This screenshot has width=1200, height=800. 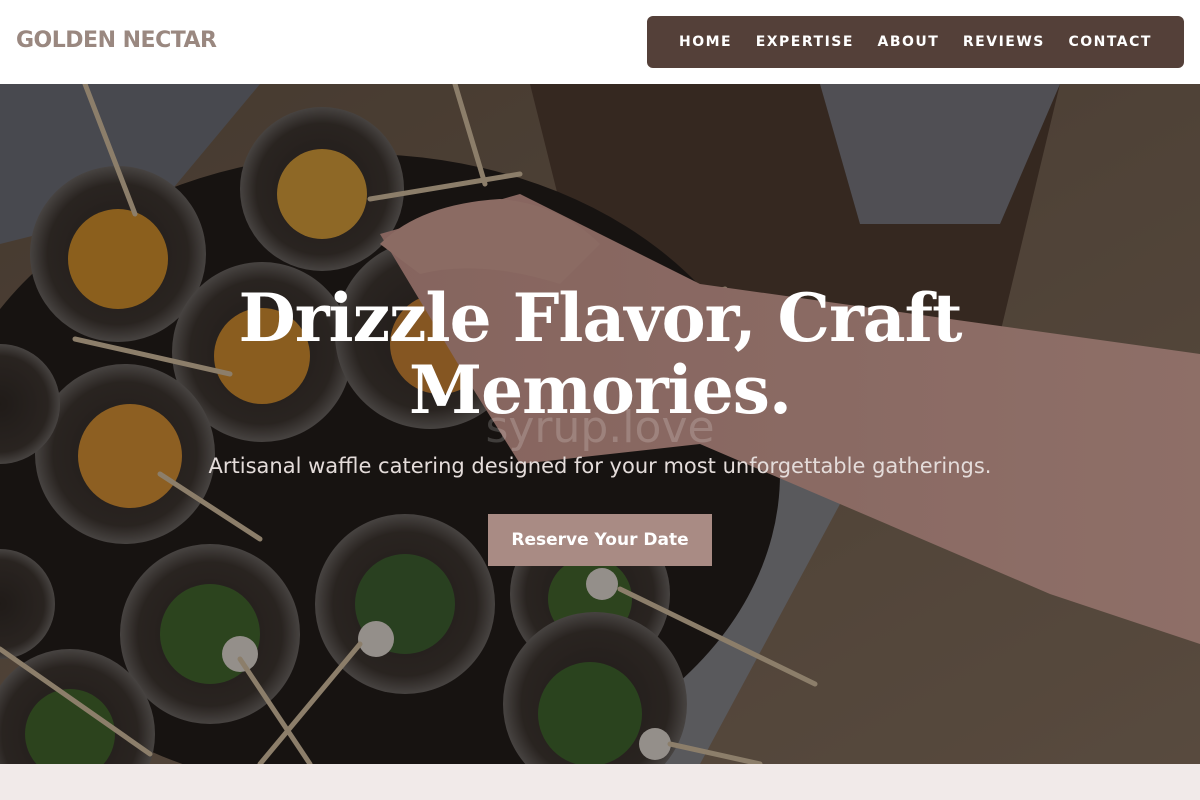 I want to click on nav-item-reviews: REVIEWS, so click(x=1004, y=42).